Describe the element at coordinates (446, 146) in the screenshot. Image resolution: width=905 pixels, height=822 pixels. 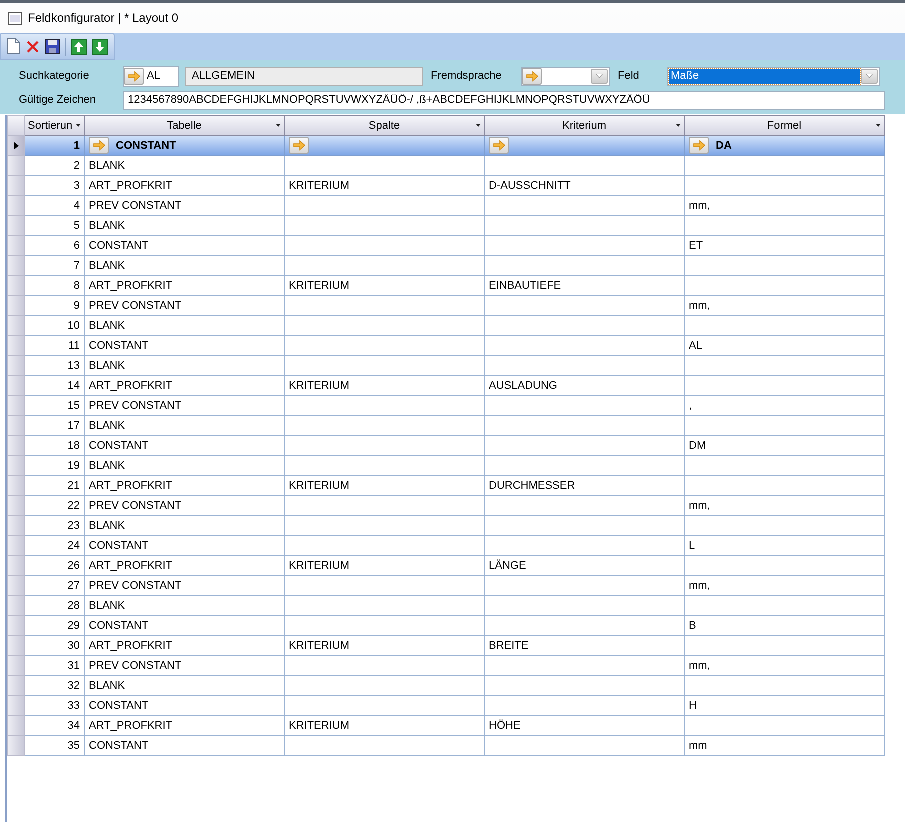
I see `table-row: 1 CONSTANT DA` at that location.